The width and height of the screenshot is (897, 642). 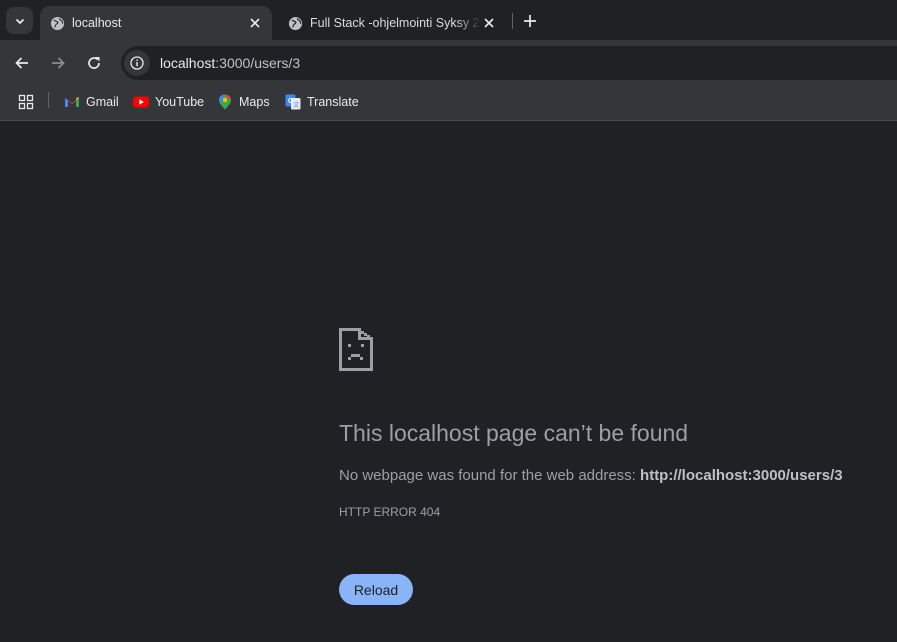 I want to click on new-tab-button, so click(x=530, y=21).